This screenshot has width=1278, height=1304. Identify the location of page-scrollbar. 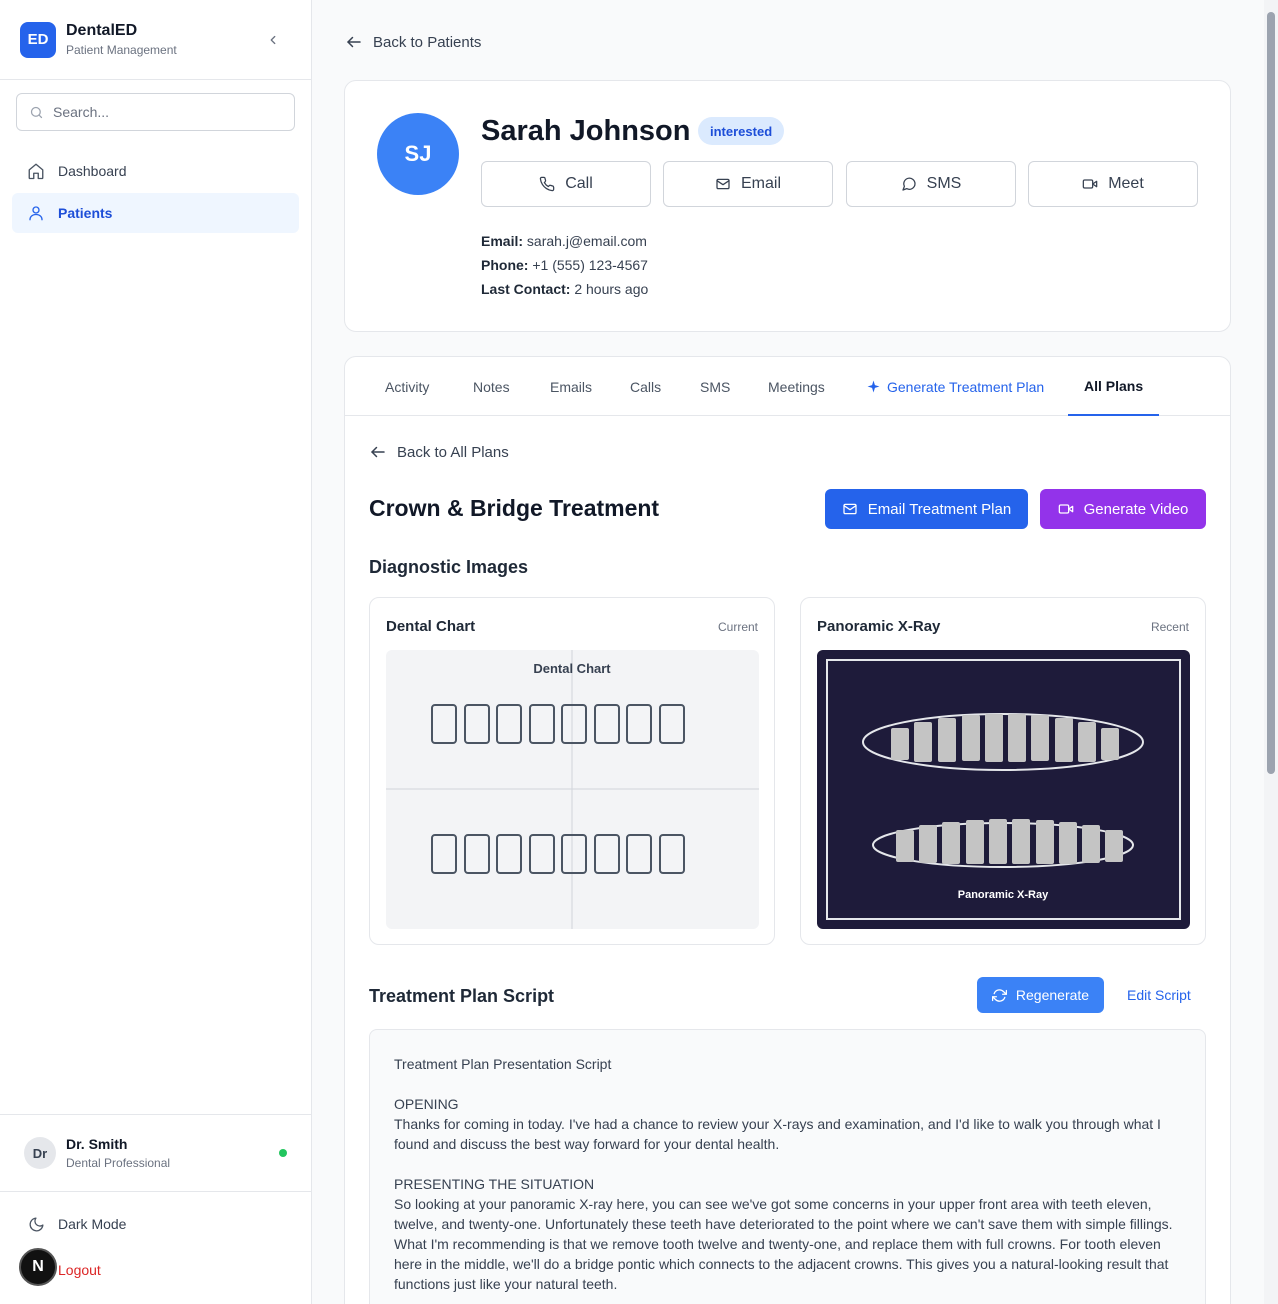
(1271, 652).